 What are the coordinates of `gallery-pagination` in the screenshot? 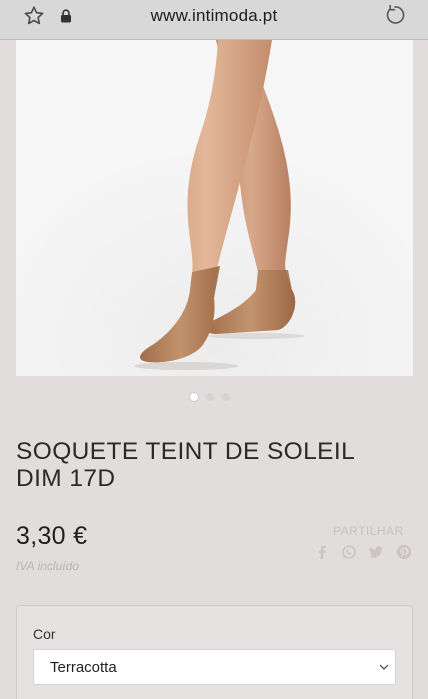 It's located at (214, 397).